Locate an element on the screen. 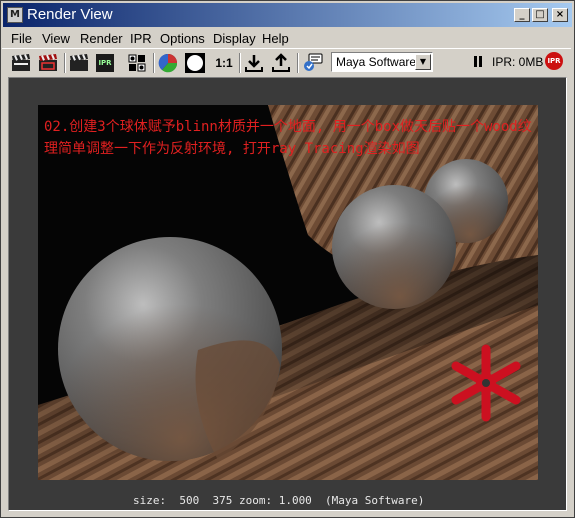  display-rgb-channels-icon is located at coordinates (168, 63).